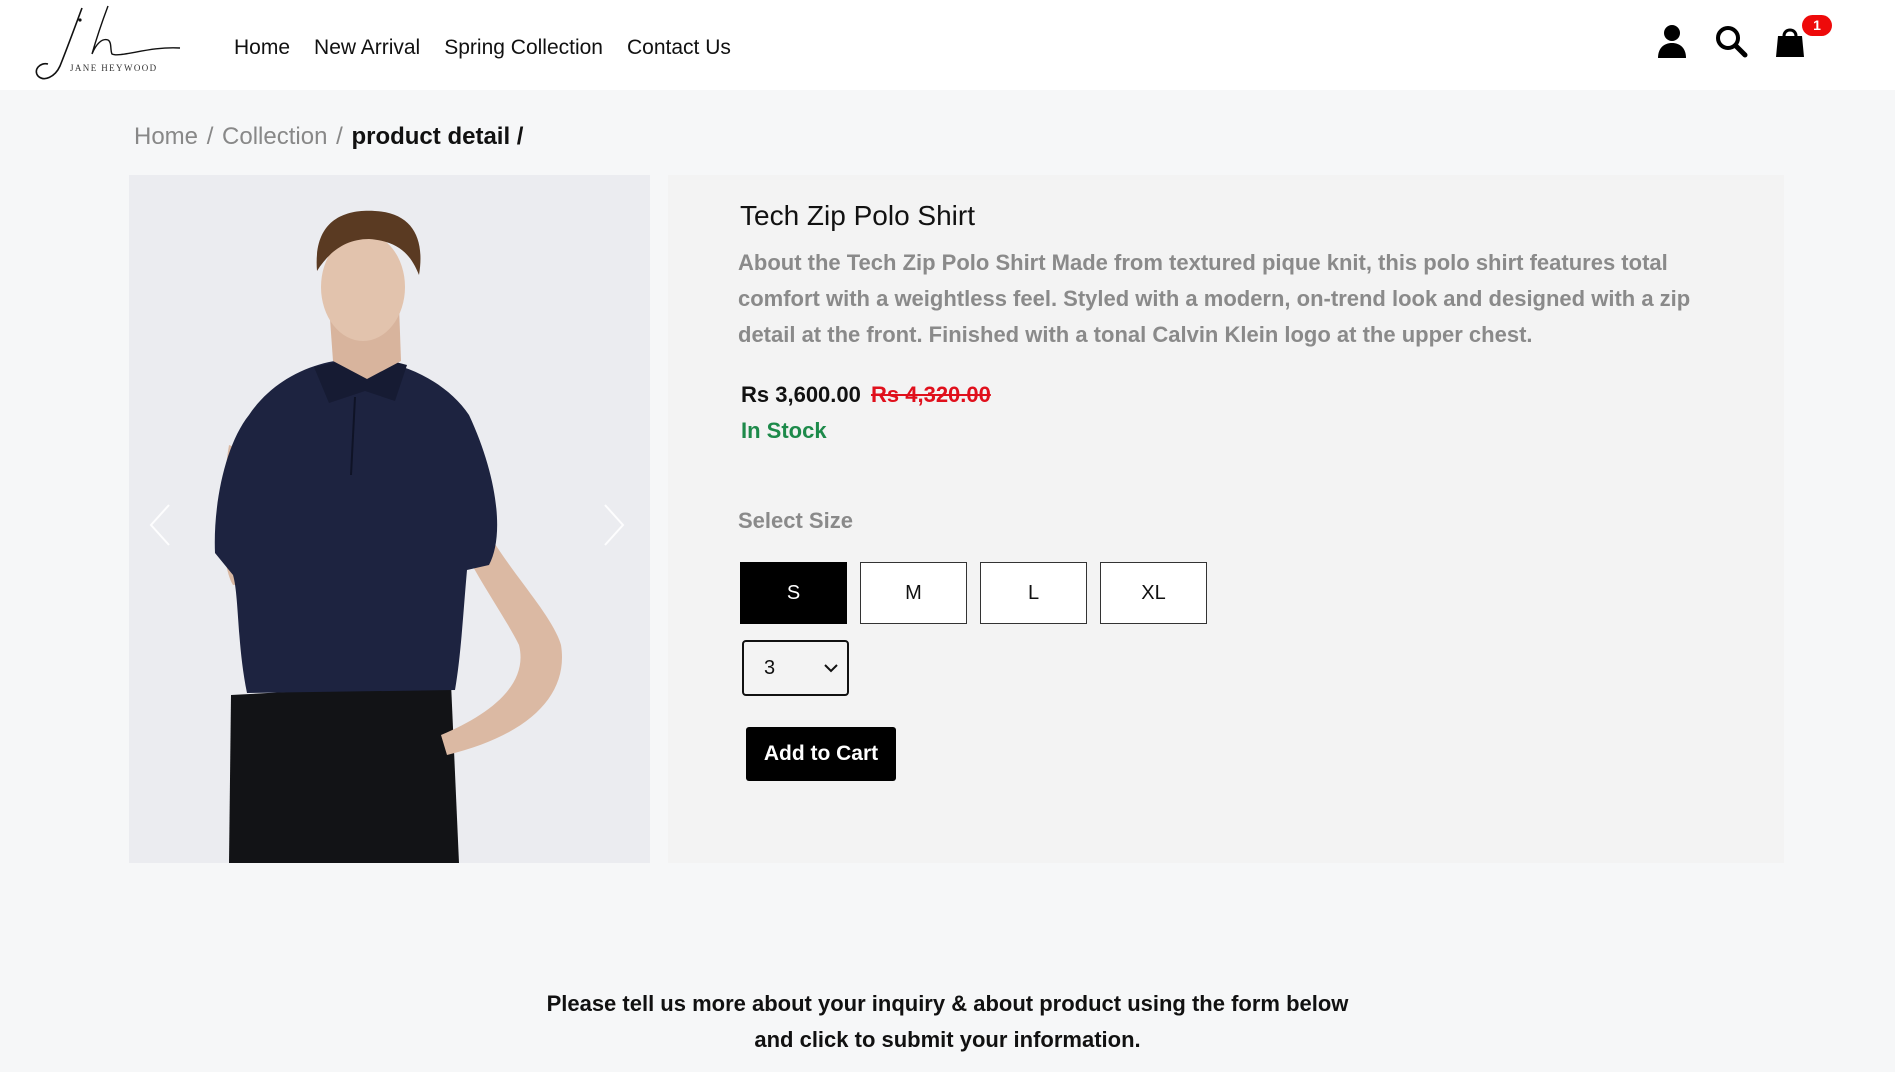 This screenshot has width=1895, height=1072. I want to click on brand-logo: JANE HEYWOOD, so click(107, 43).